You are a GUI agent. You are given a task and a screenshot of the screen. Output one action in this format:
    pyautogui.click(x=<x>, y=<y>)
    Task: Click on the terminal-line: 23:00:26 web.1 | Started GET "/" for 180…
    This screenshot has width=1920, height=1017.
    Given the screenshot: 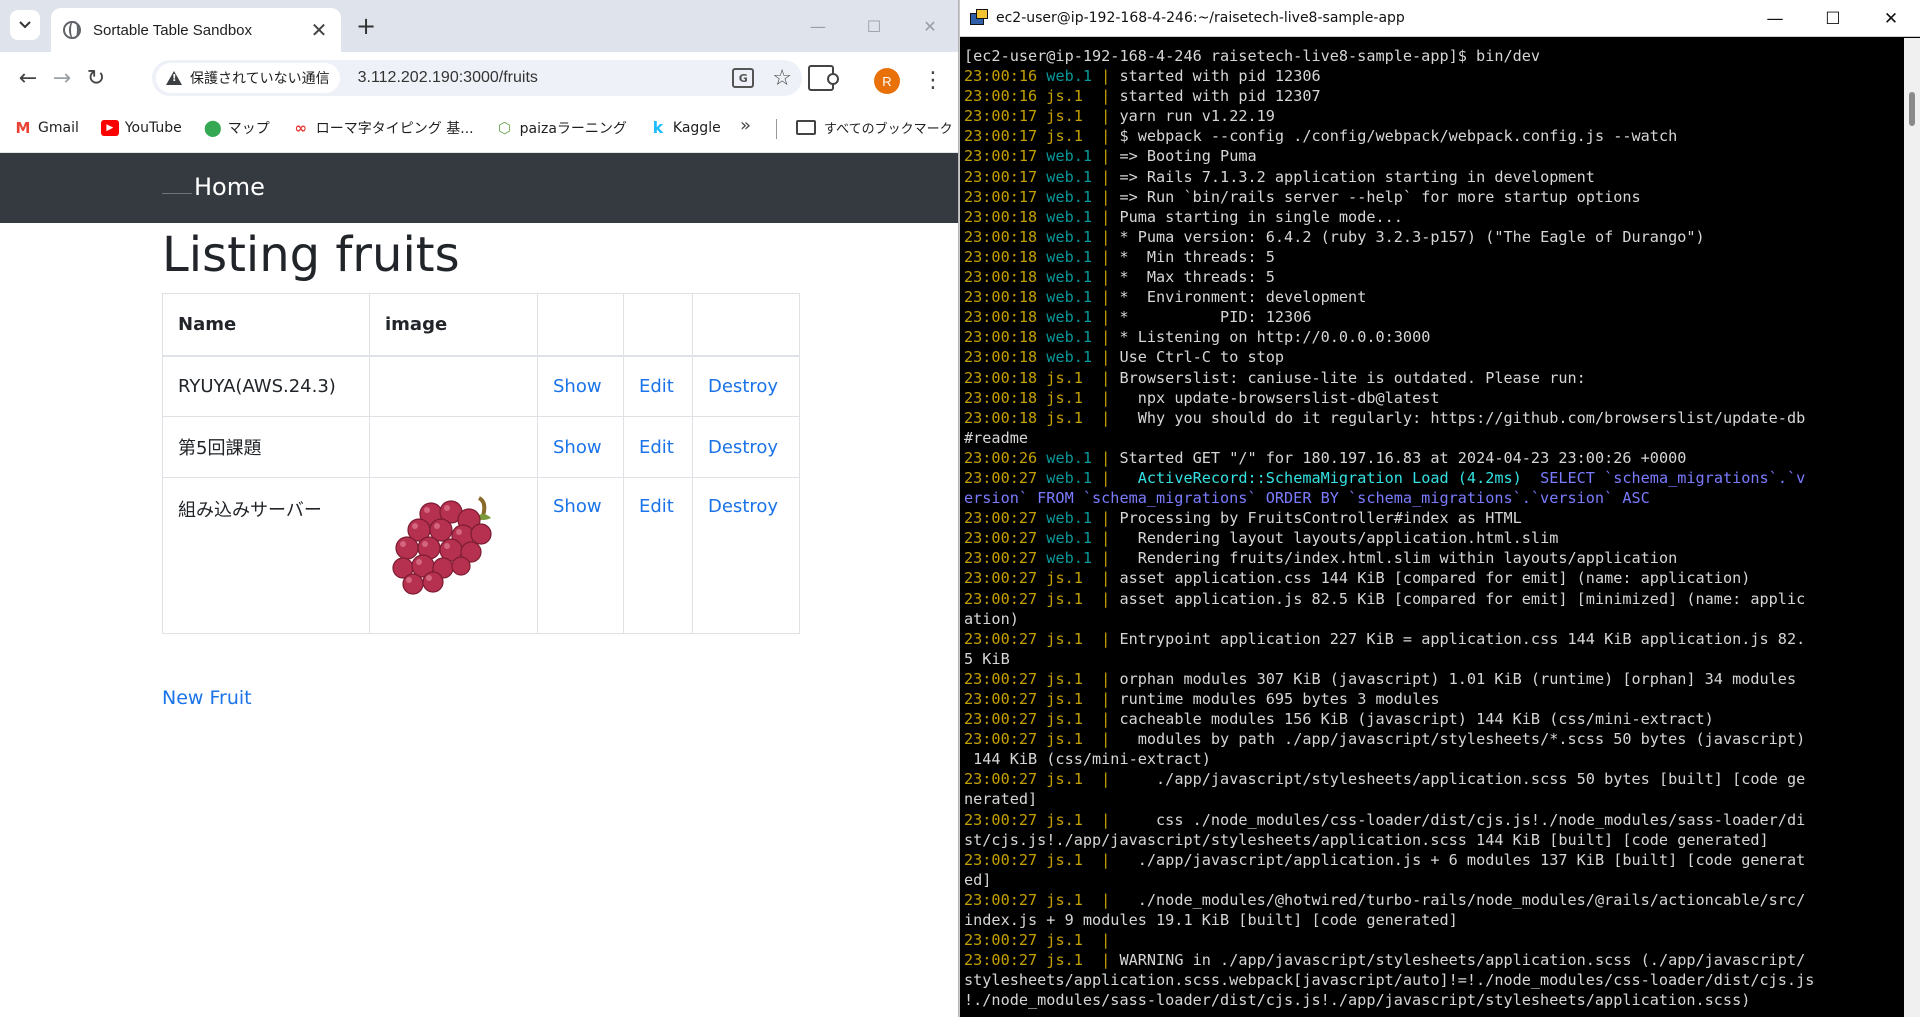 What is the action you would take?
    pyautogui.click(x=1434, y=458)
    